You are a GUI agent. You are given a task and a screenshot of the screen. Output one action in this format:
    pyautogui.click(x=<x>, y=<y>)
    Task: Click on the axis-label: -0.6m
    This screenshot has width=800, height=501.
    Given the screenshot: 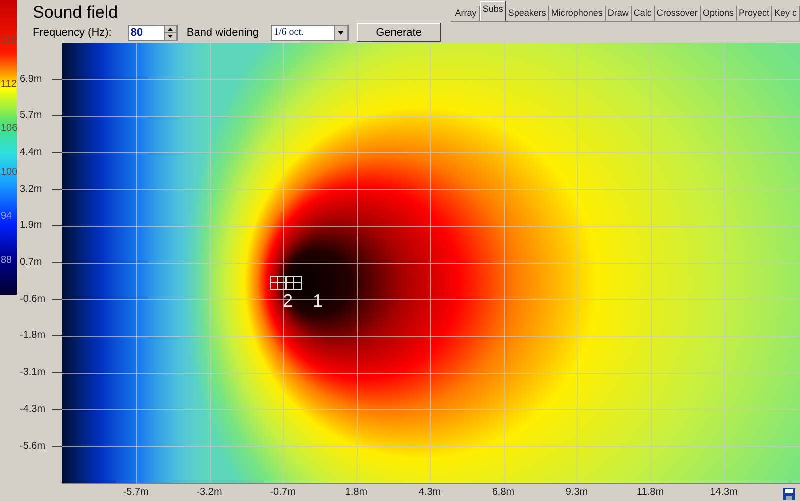 What is the action you would take?
    pyautogui.click(x=33, y=299)
    